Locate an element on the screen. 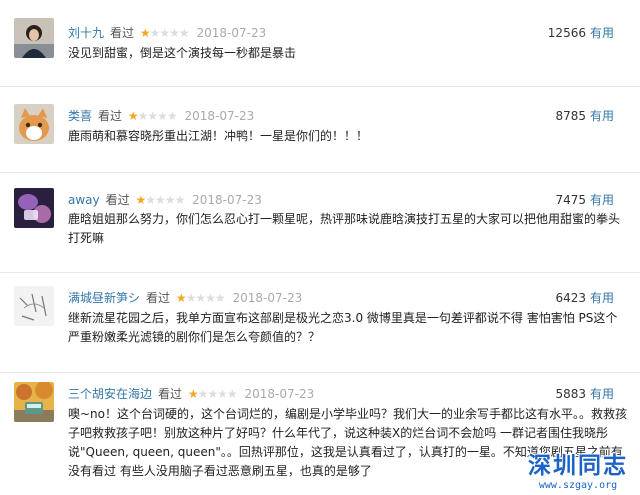 This screenshot has width=640, height=495. vote-block: 5883 有用 is located at coordinates (584, 393).